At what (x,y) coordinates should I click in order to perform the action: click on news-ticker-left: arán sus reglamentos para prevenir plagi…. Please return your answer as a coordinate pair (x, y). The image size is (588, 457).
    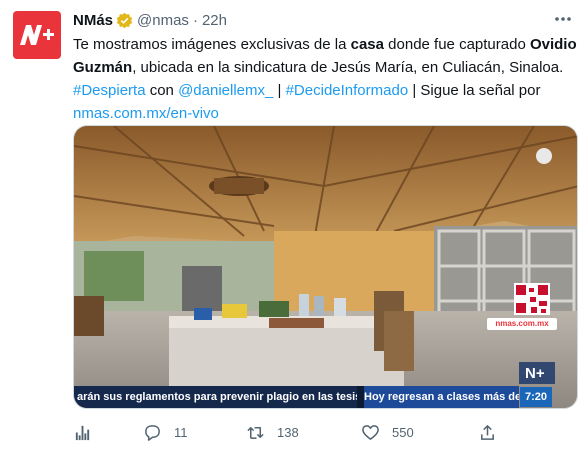
    Looking at the image, I should click on (217, 397).